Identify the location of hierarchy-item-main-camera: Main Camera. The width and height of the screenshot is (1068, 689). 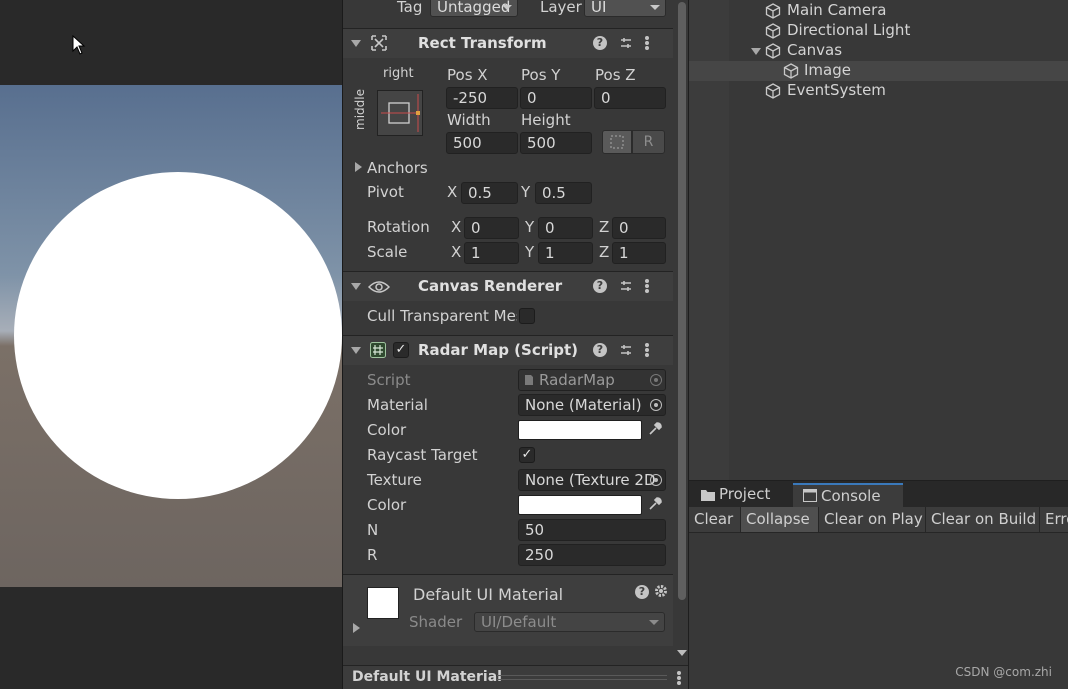
(878, 11).